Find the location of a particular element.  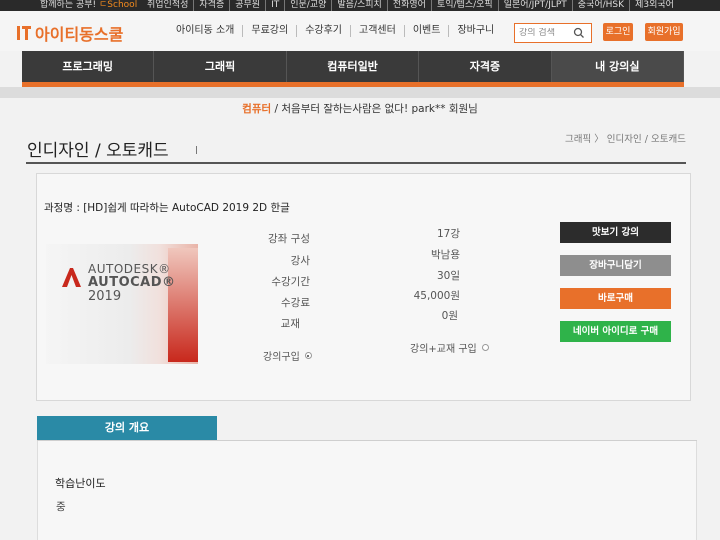

info-label-fee: 수강료 is located at coordinates (295, 303).